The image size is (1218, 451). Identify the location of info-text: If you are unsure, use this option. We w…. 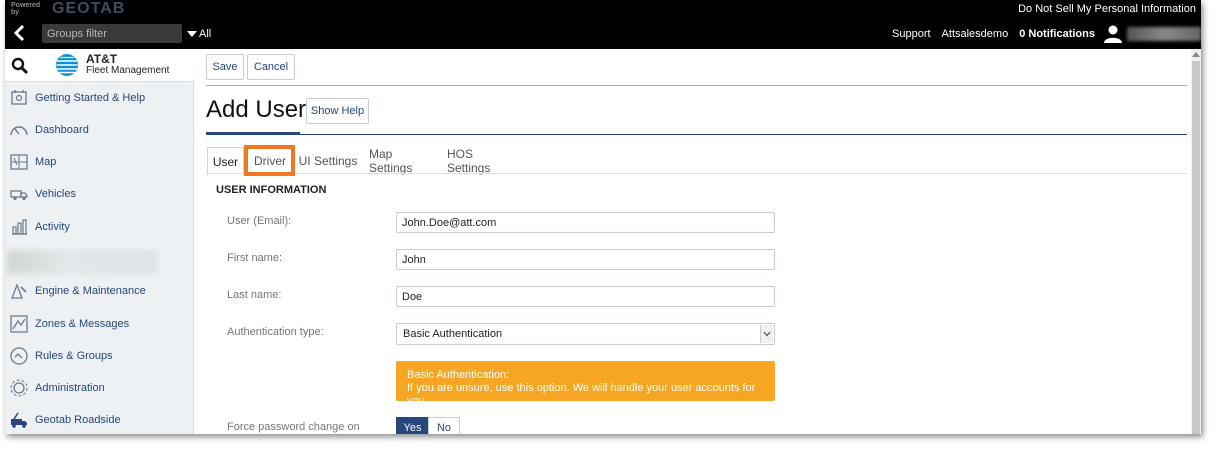
(581, 394).